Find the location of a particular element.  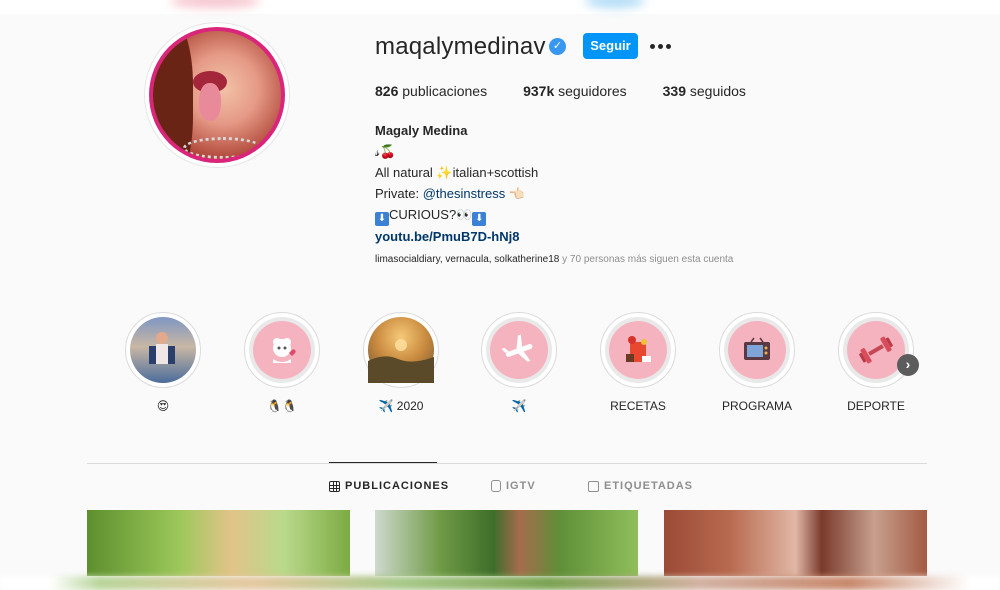

tab-label: PUBLICACIONES is located at coordinates (397, 486).